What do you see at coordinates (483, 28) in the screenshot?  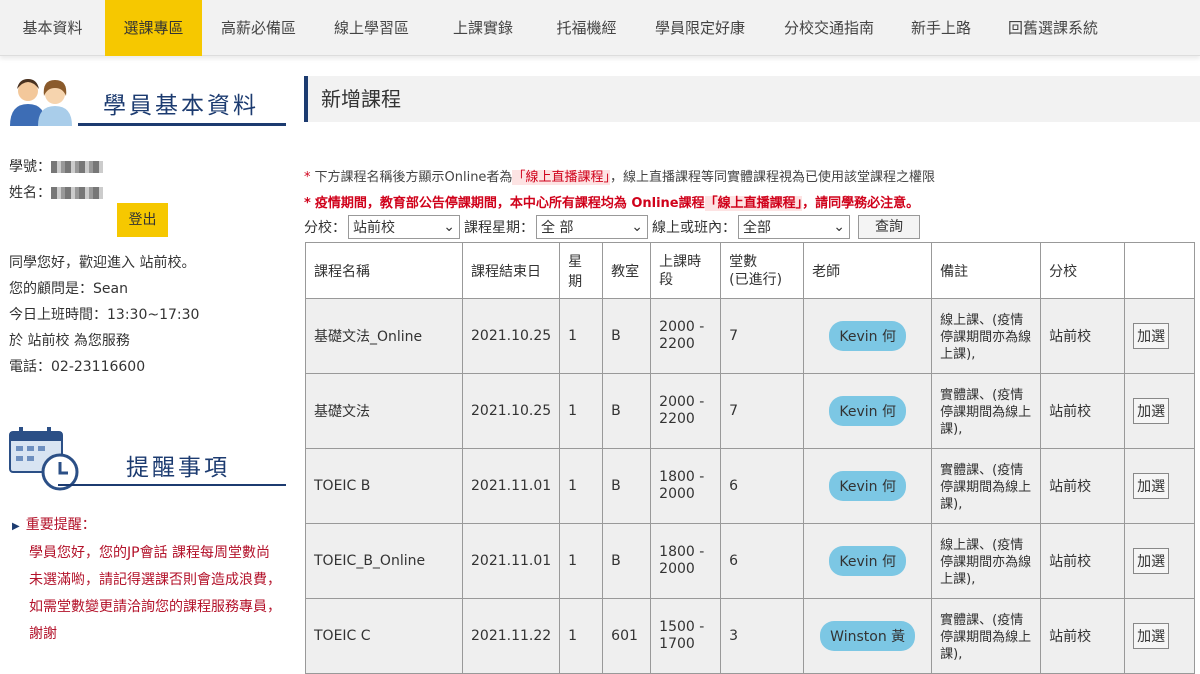 I see `nav-class-records: 上課實錄` at bounding box center [483, 28].